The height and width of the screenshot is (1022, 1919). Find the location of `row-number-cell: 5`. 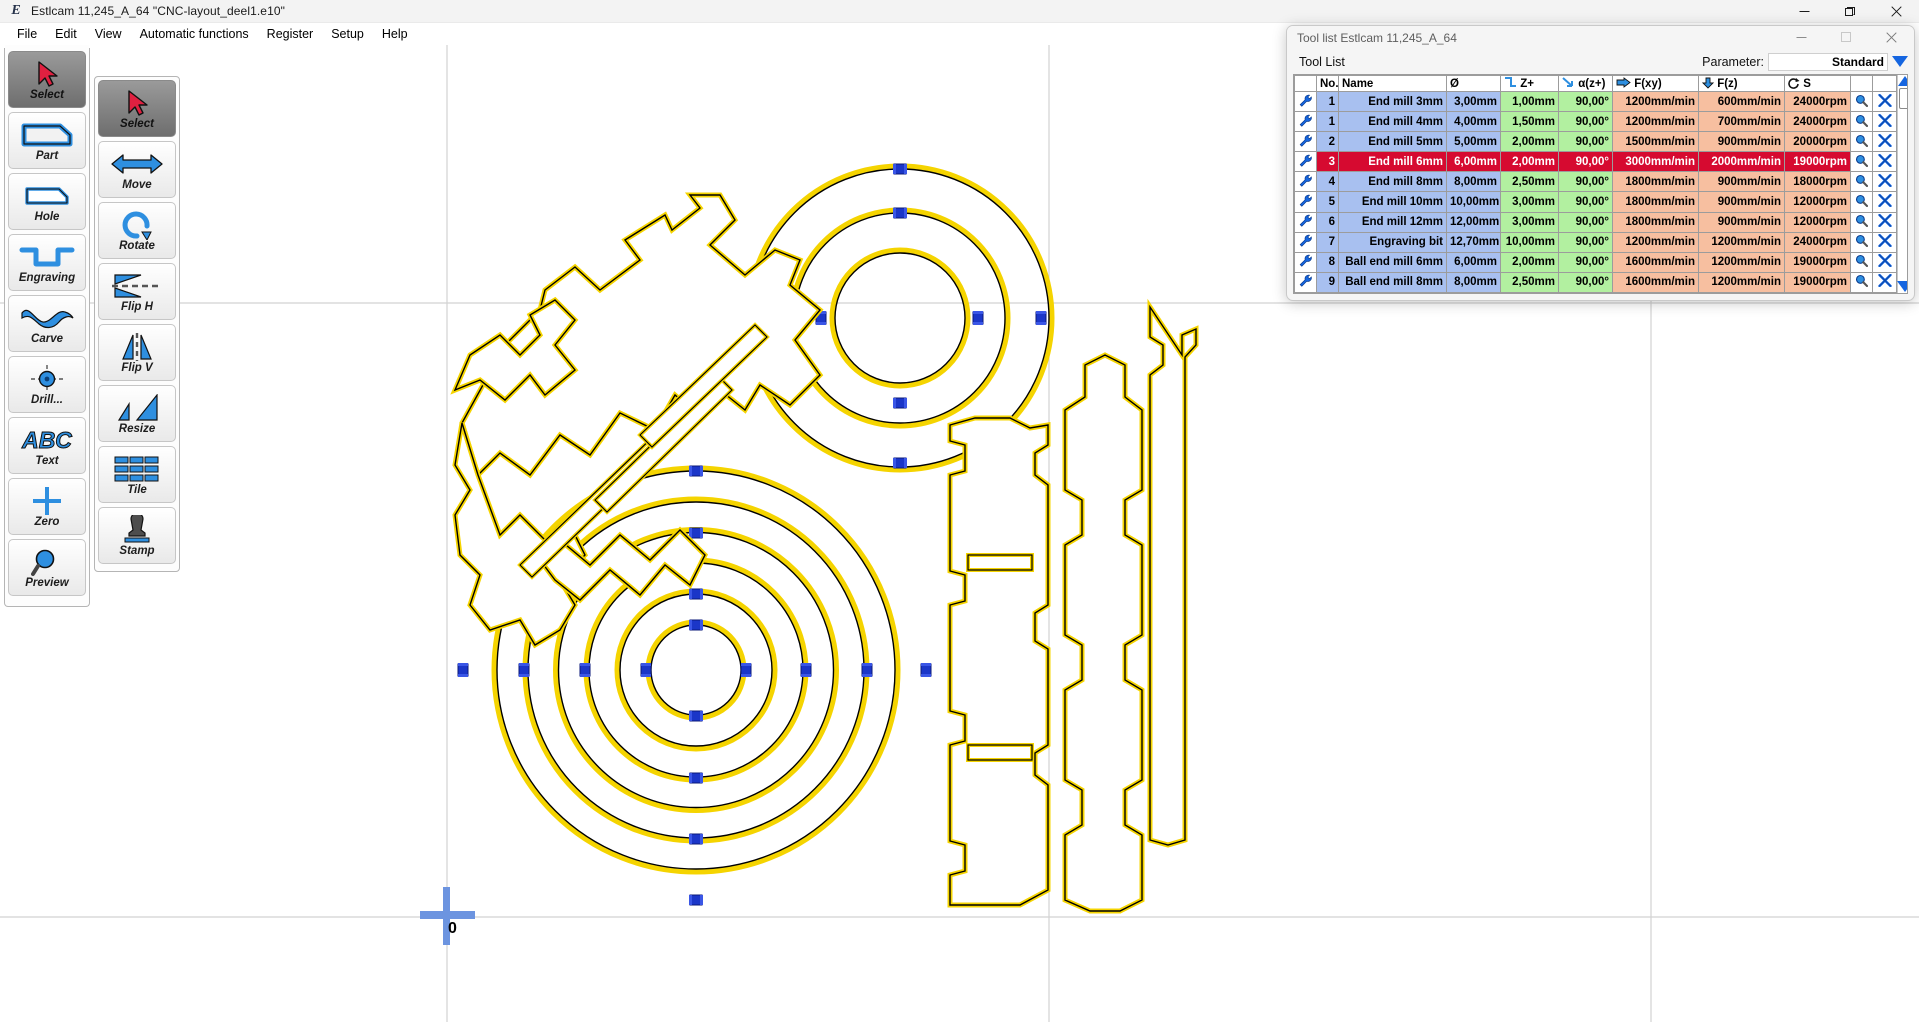

row-number-cell: 5 is located at coordinates (1327, 202).